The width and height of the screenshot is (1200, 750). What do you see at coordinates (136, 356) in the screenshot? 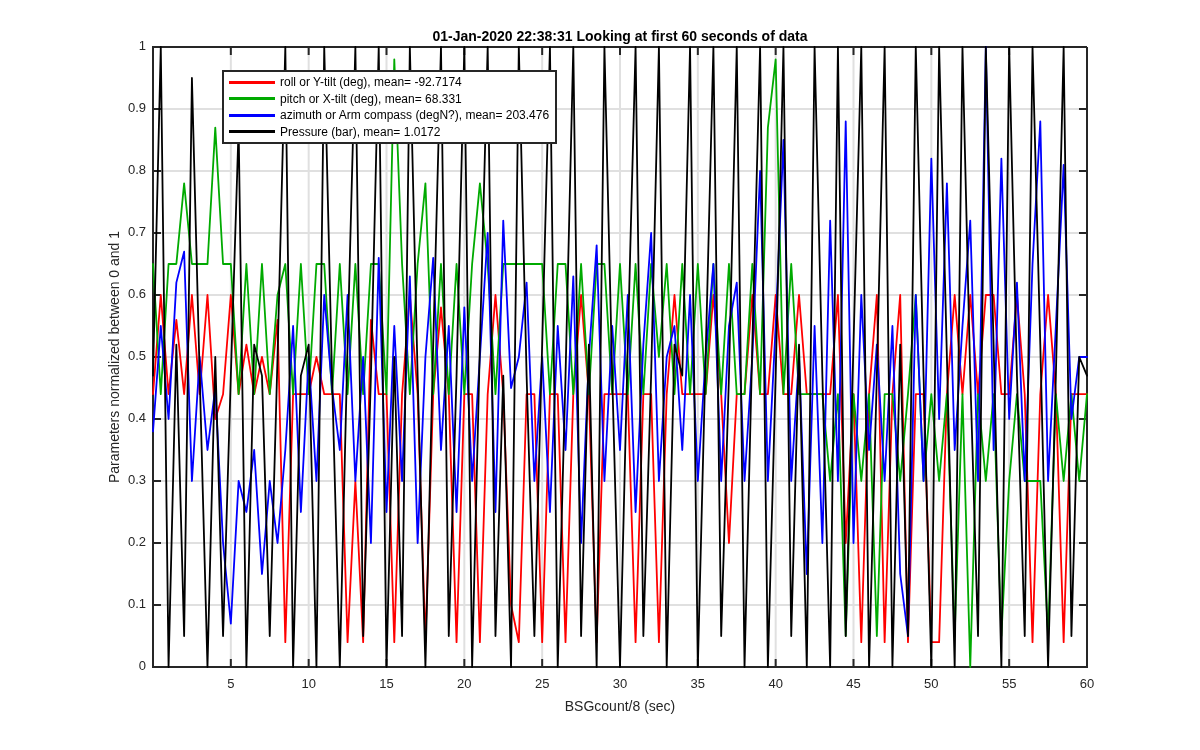
I see `tick-label: 0.5` at bounding box center [136, 356].